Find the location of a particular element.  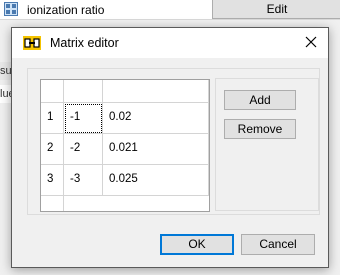

dialog-title: Matrix editor is located at coordinates (84, 43).